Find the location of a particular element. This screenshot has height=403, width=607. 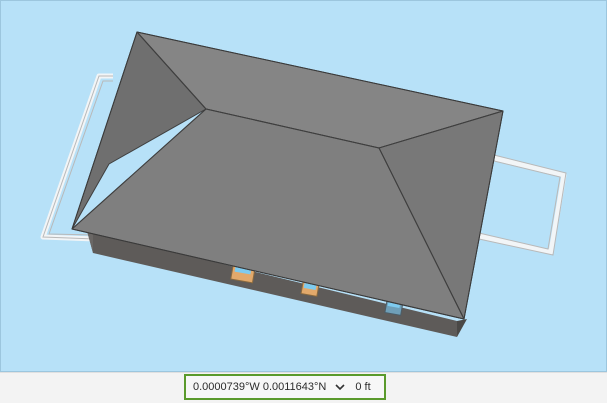

coordinate-readout: 0.0000739°W 0.0011643°N 0 ft is located at coordinates (285, 387).